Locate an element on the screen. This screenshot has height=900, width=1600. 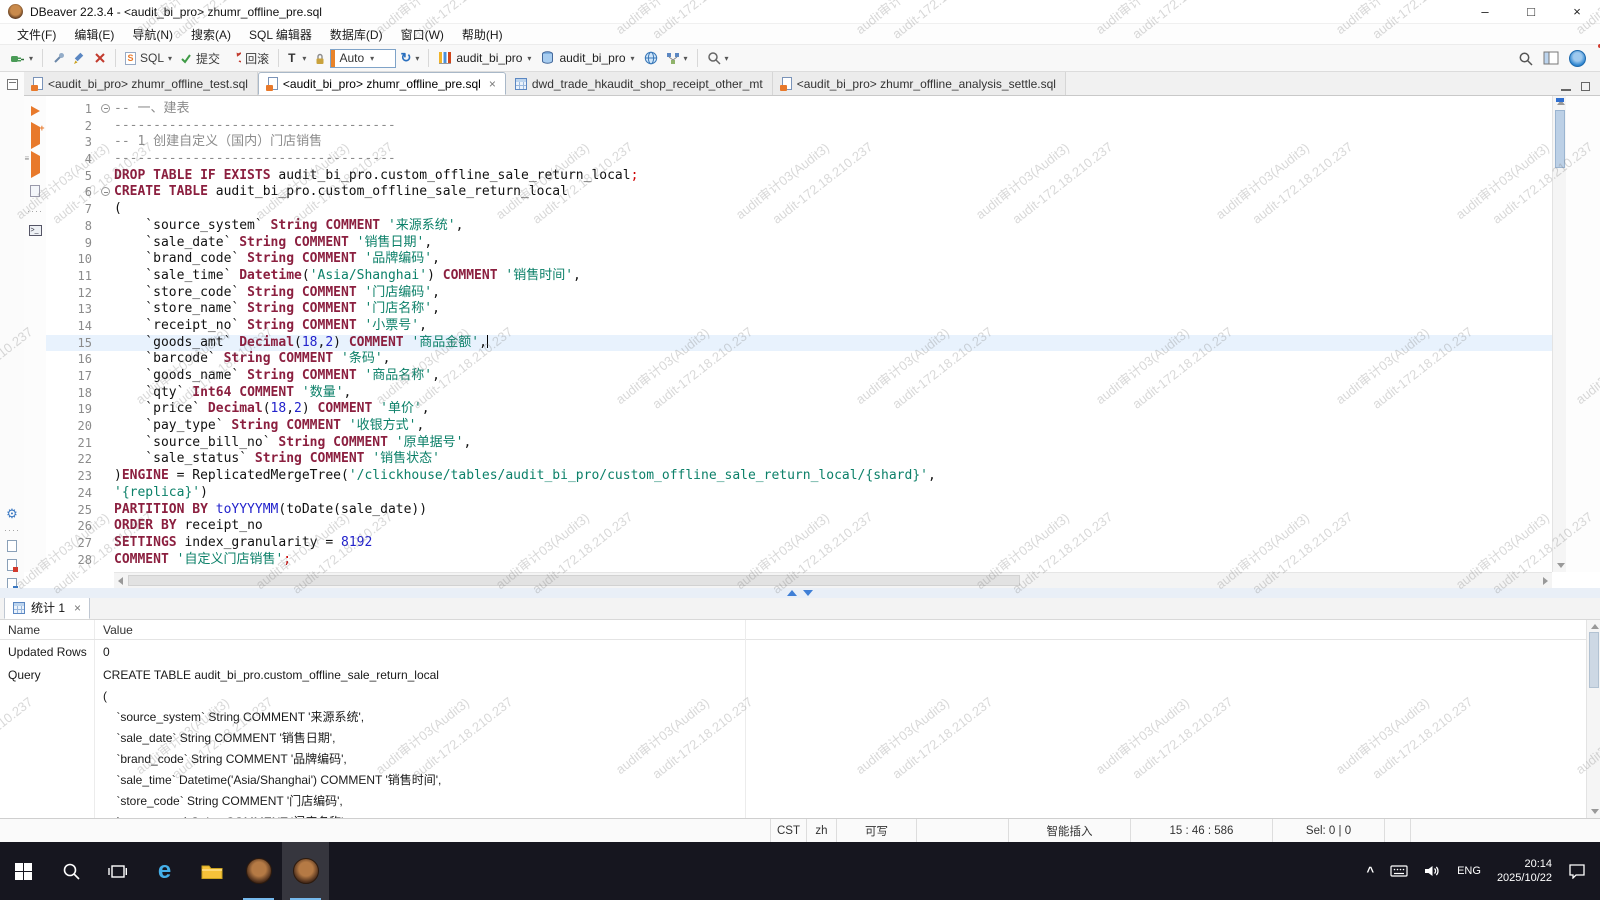
tray-expand-icon: ^ is located at coordinates (1371, 871).